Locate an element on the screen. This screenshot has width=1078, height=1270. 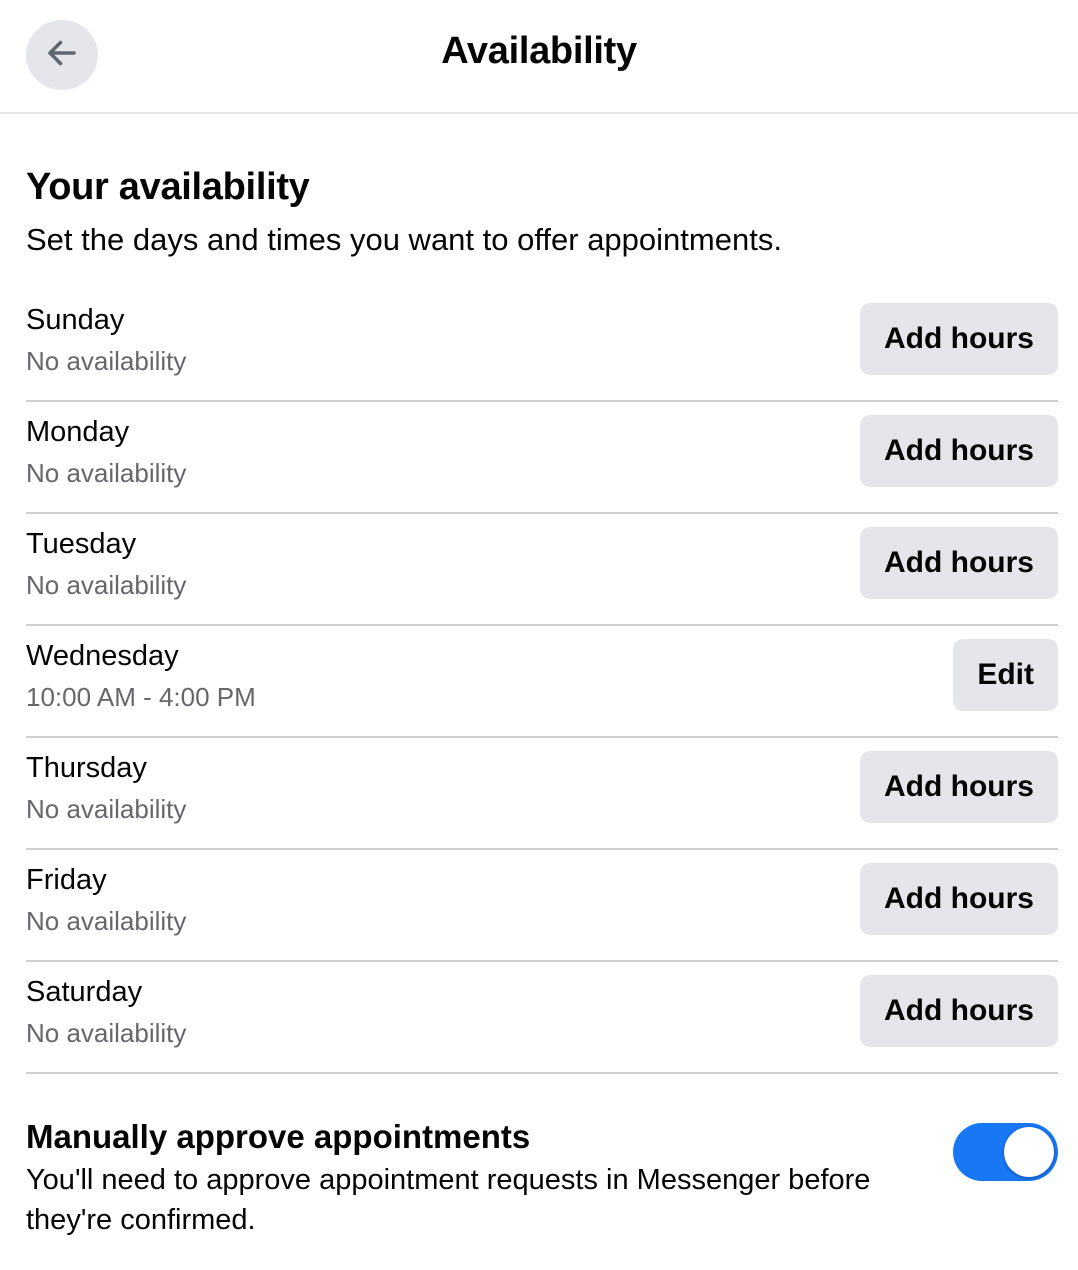
day-row-tuesday: Tuesday No availability Add hours is located at coordinates (542, 570).